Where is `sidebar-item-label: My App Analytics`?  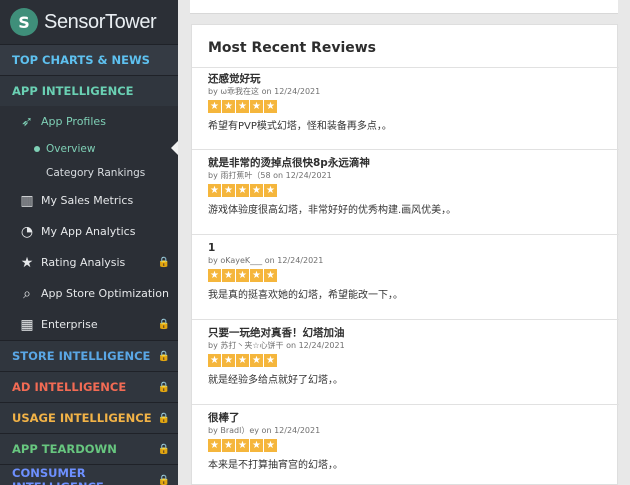
sidebar-item-label: My App Analytics is located at coordinates (88, 231).